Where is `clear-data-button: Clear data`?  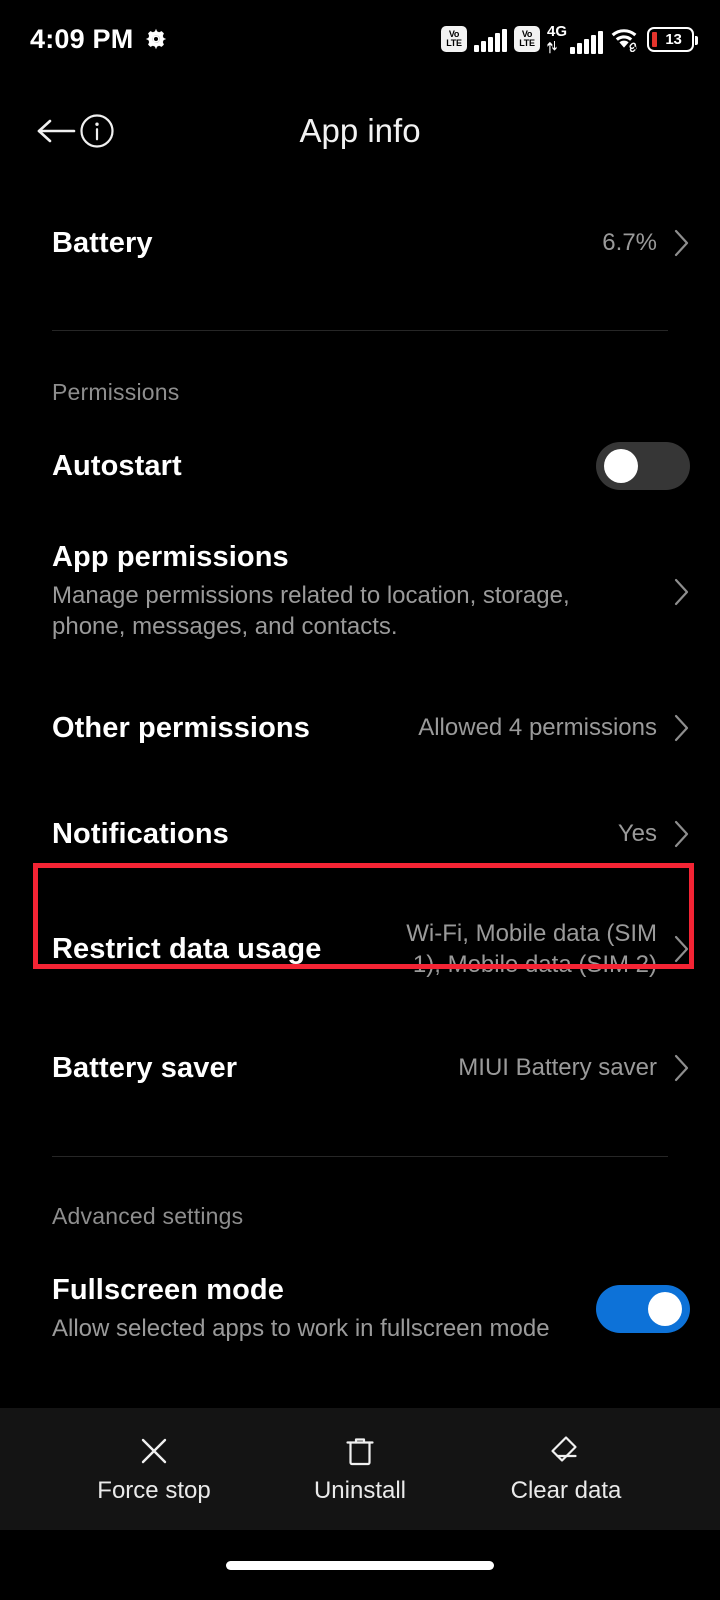
clear-data-button: Clear data is located at coordinates (566, 1469).